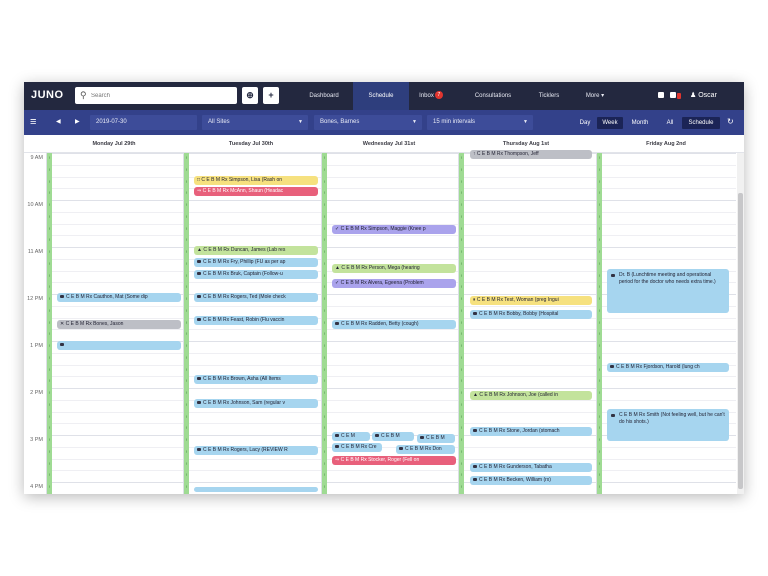  Describe the element at coordinates (493, 96) in the screenshot. I see `nav-tab-consultations: Consultations` at that location.